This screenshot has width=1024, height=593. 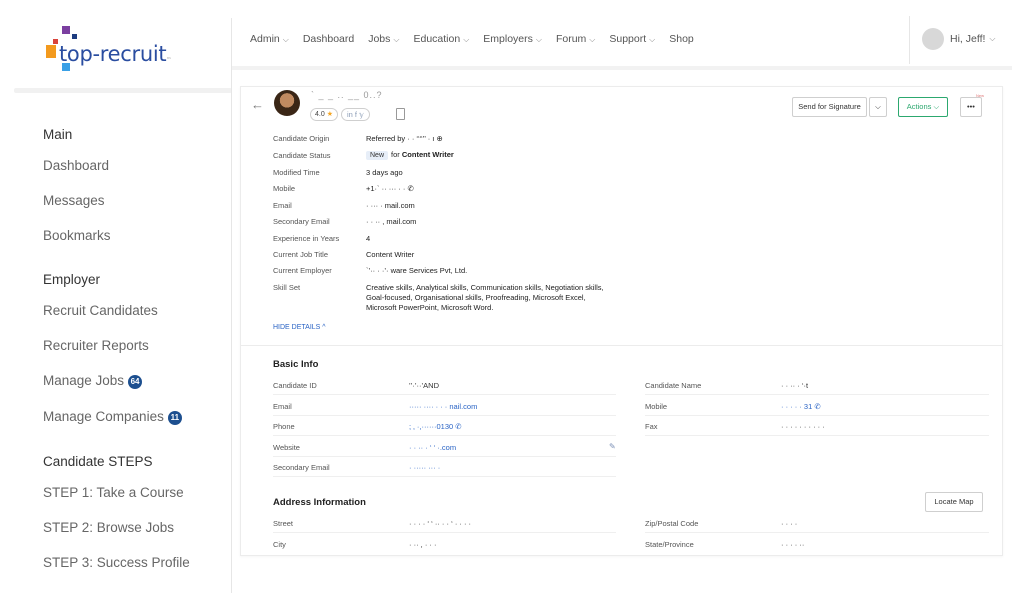 What do you see at coordinates (377, 155) in the screenshot?
I see `status-badge: New` at bounding box center [377, 155].